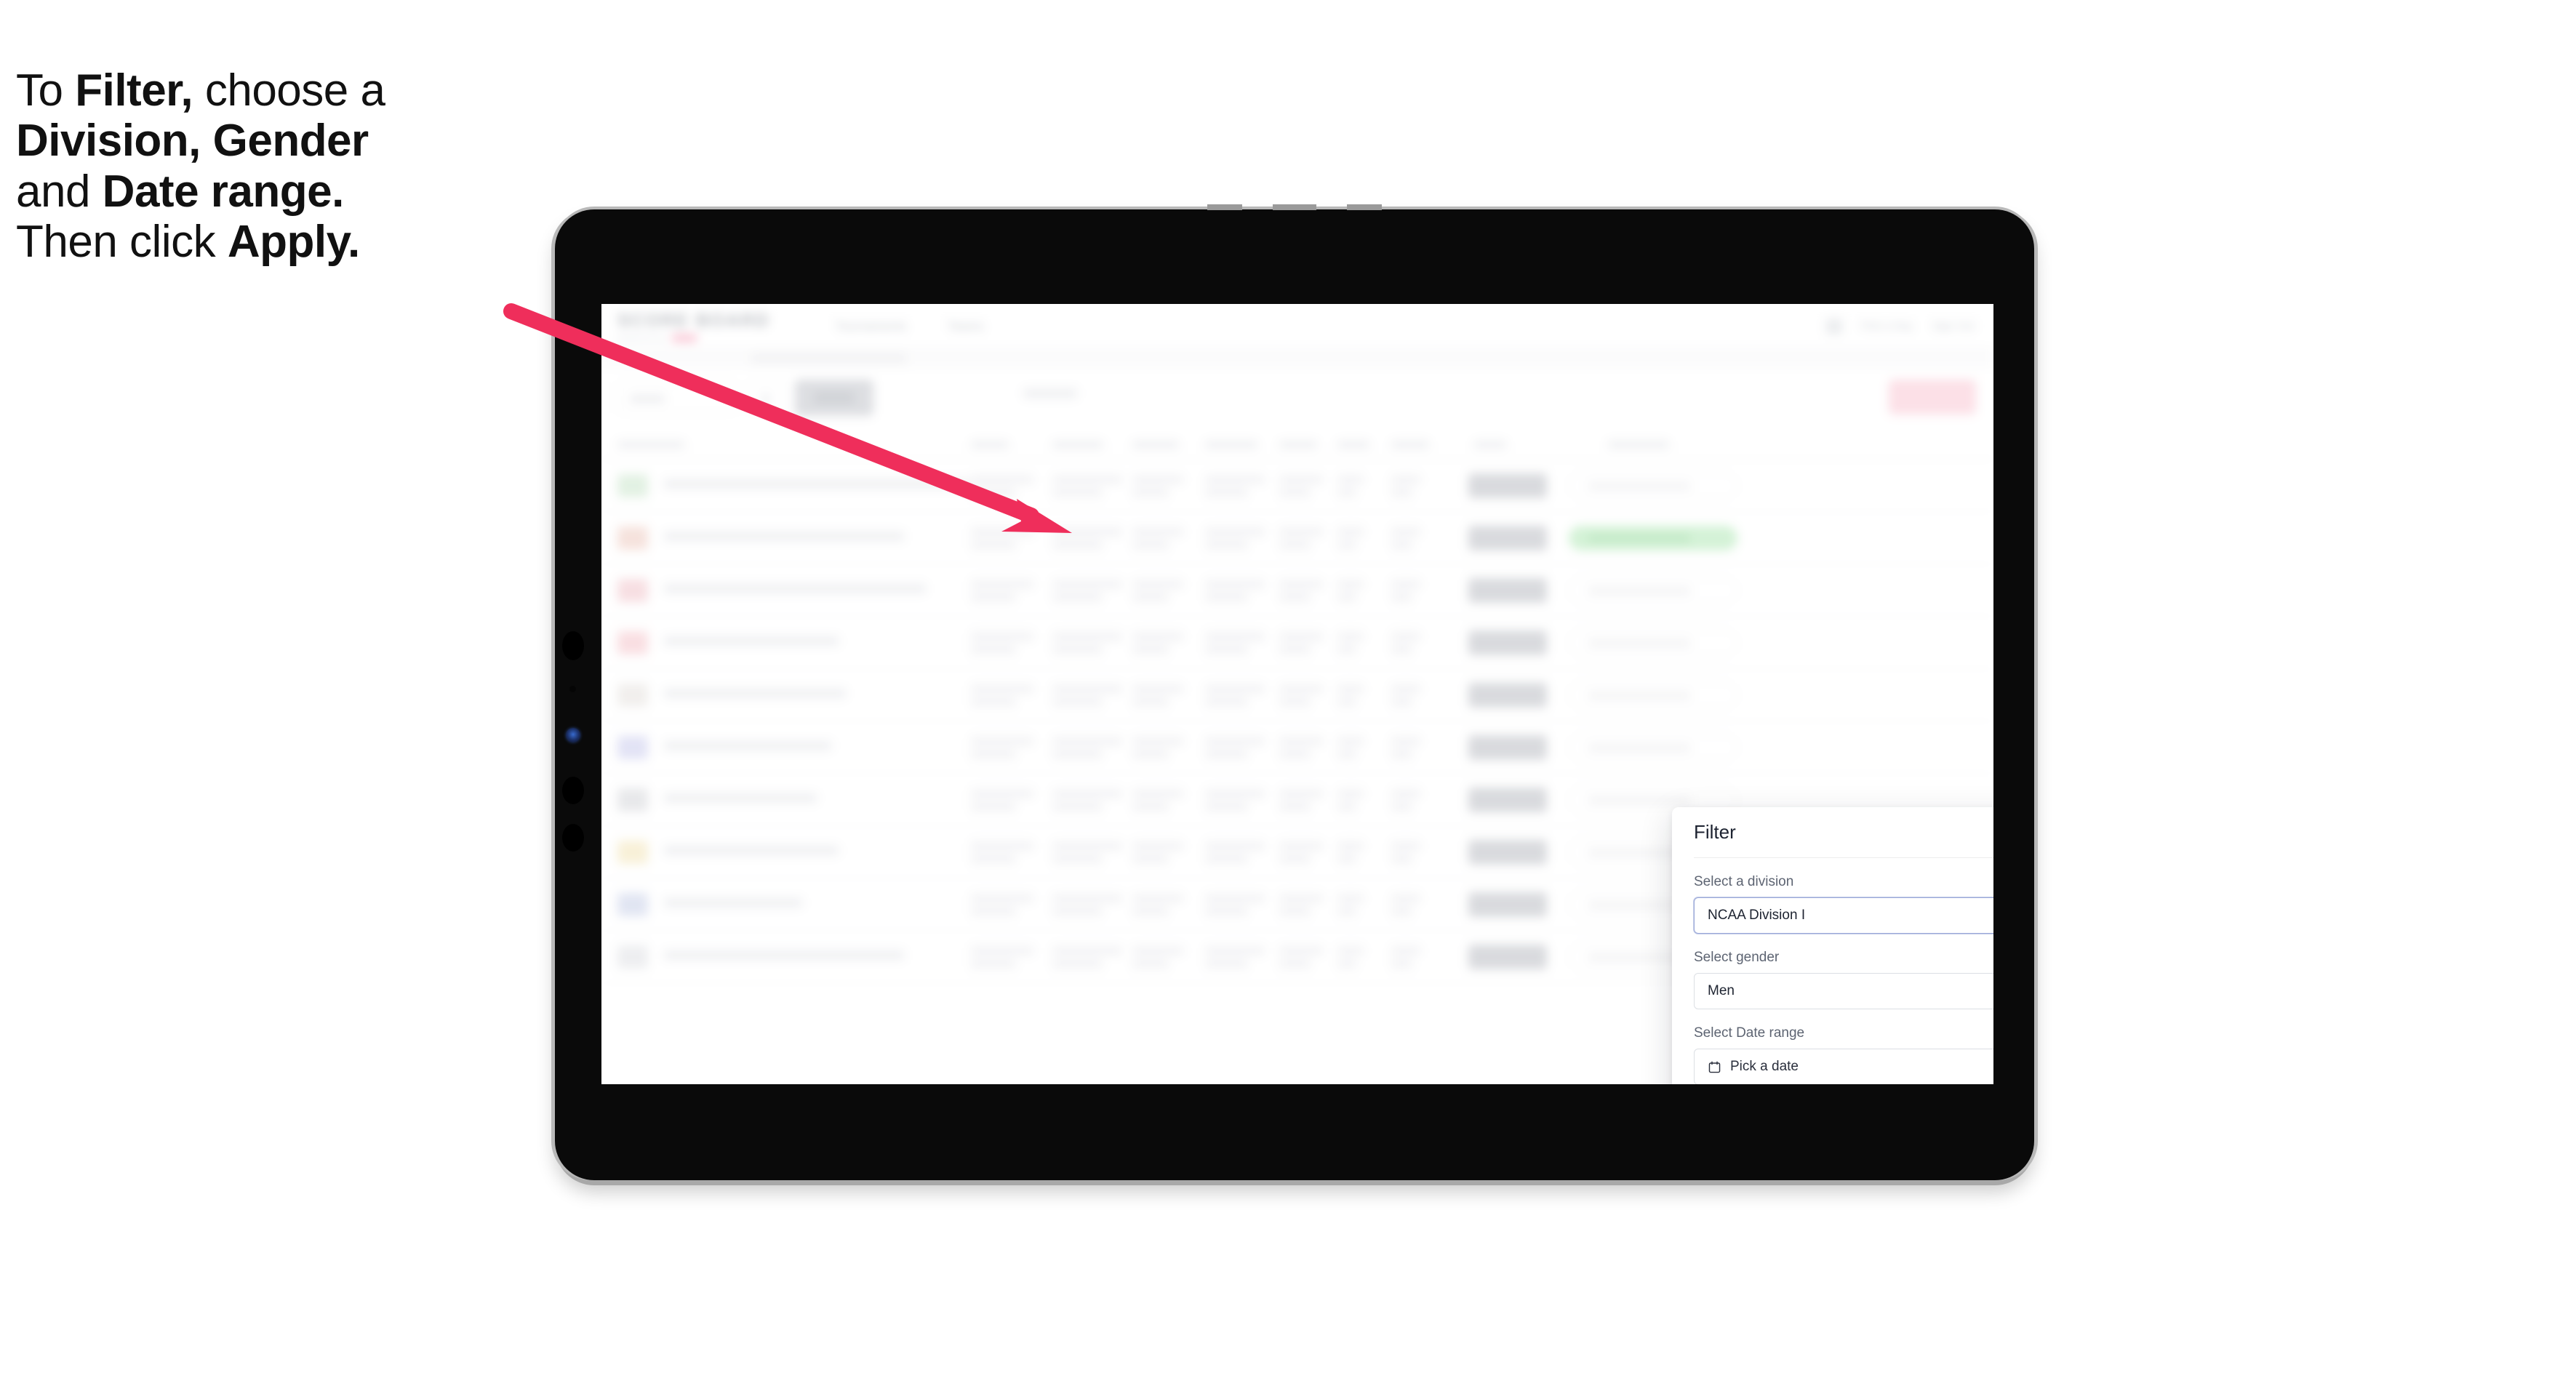 This screenshot has height=1386, width=2576. I want to click on caption-emphasis-filter: Filter,, so click(134, 90).